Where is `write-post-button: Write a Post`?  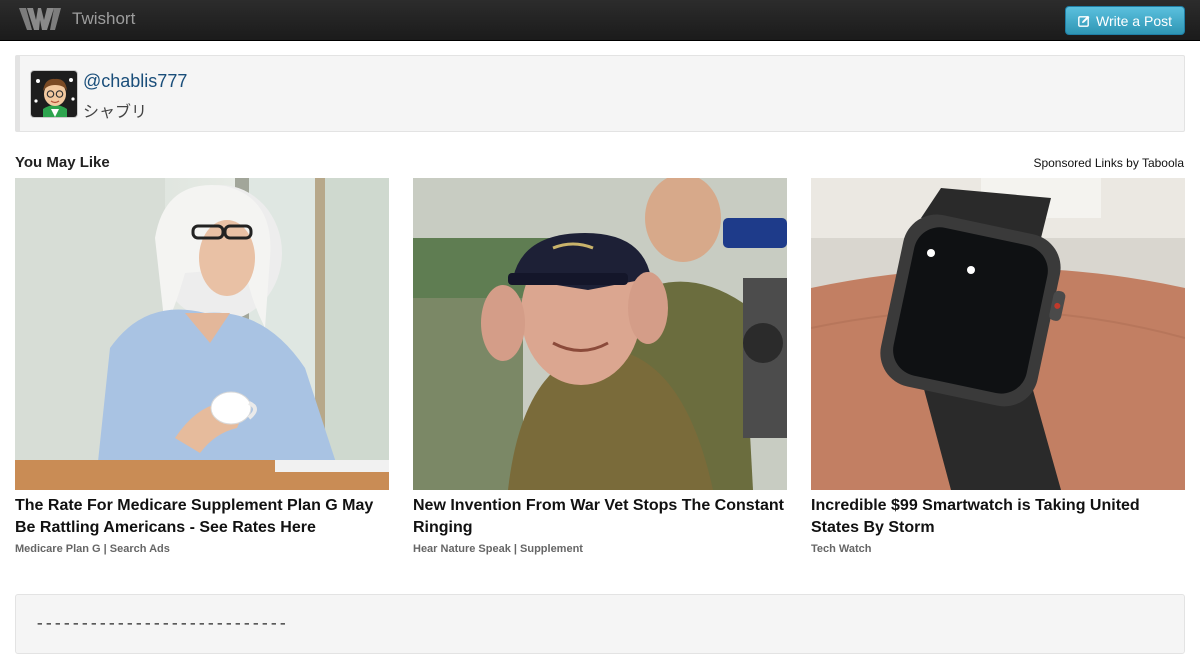
write-post-button: Write a Post is located at coordinates (1125, 20).